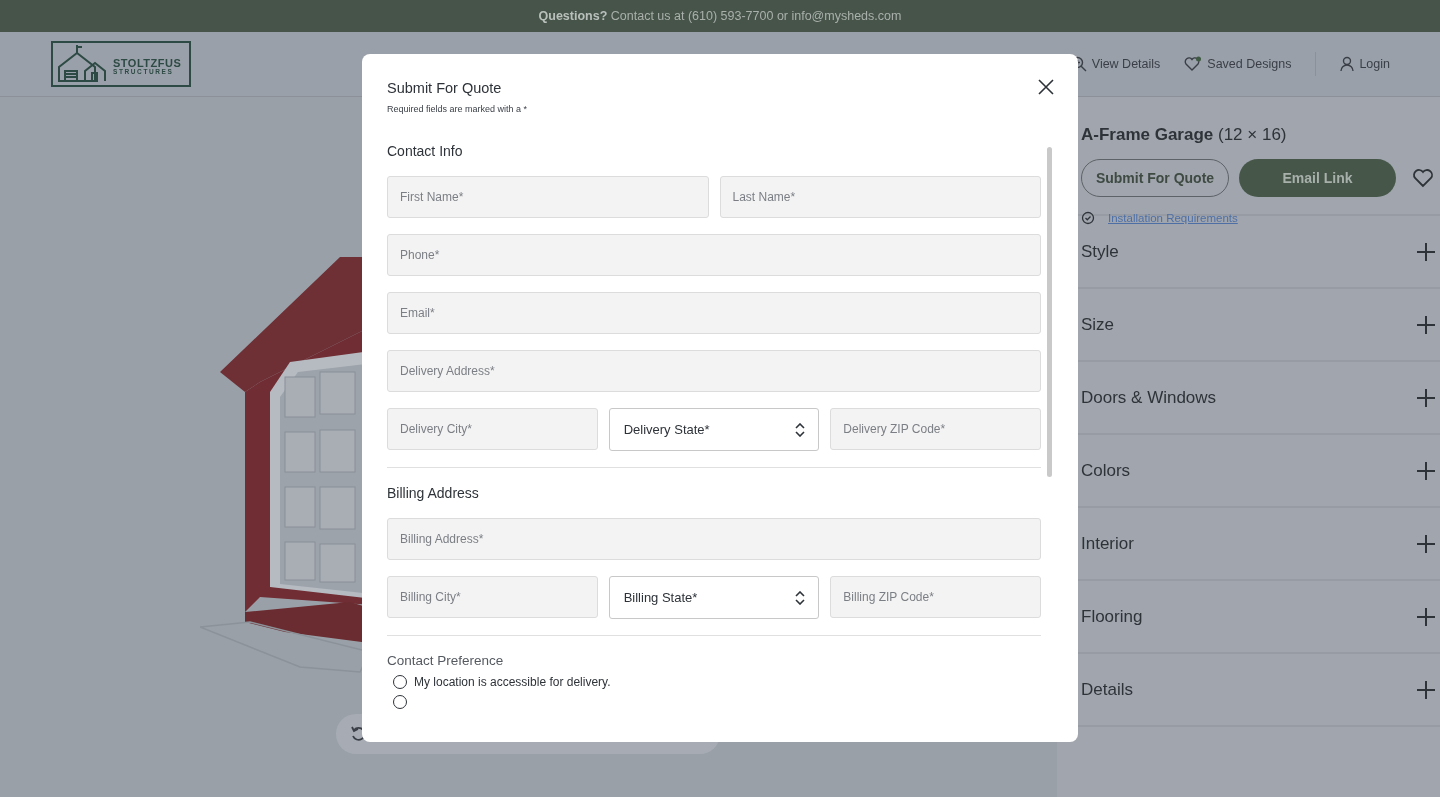 This screenshot has height=797, width=1440. Describe the element at coordinates (492, 597) in the screenshot. I see `input-field: Billing City*` at that location.